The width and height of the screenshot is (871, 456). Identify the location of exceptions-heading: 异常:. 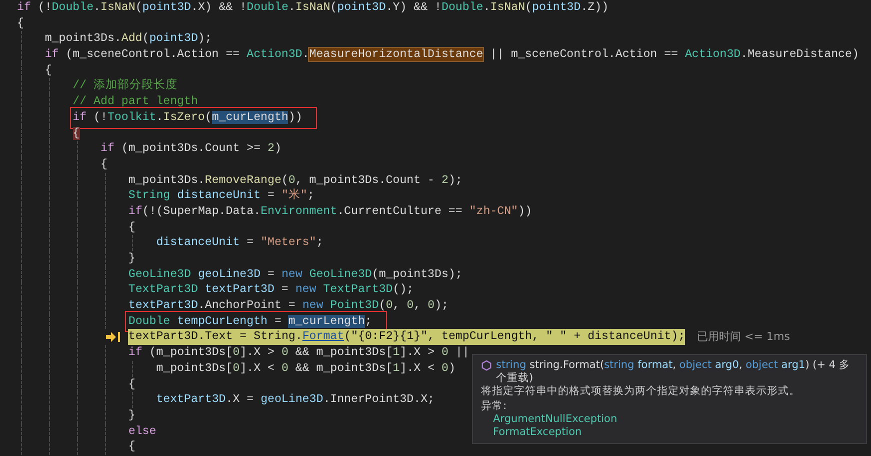
(494, 406).